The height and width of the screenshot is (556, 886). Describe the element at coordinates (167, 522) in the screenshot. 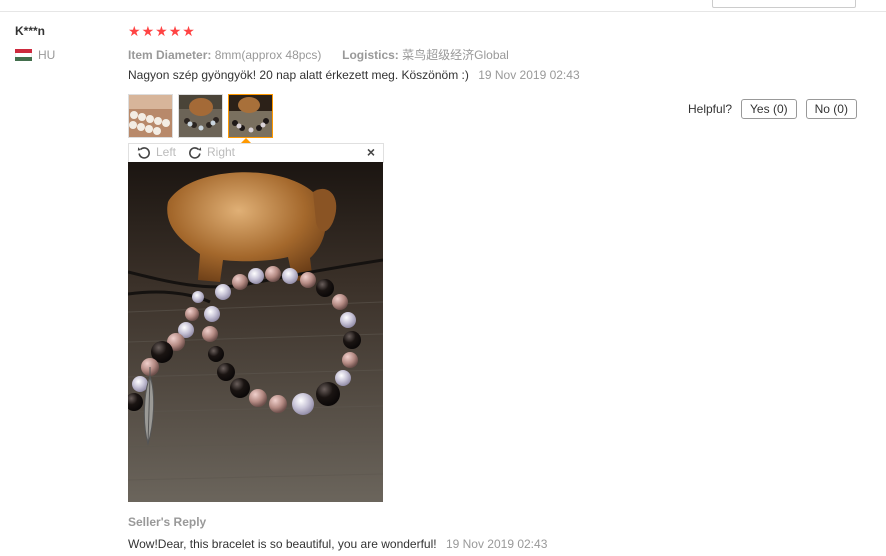

I see `seller-reply-title: Seller's Reply` at that location.